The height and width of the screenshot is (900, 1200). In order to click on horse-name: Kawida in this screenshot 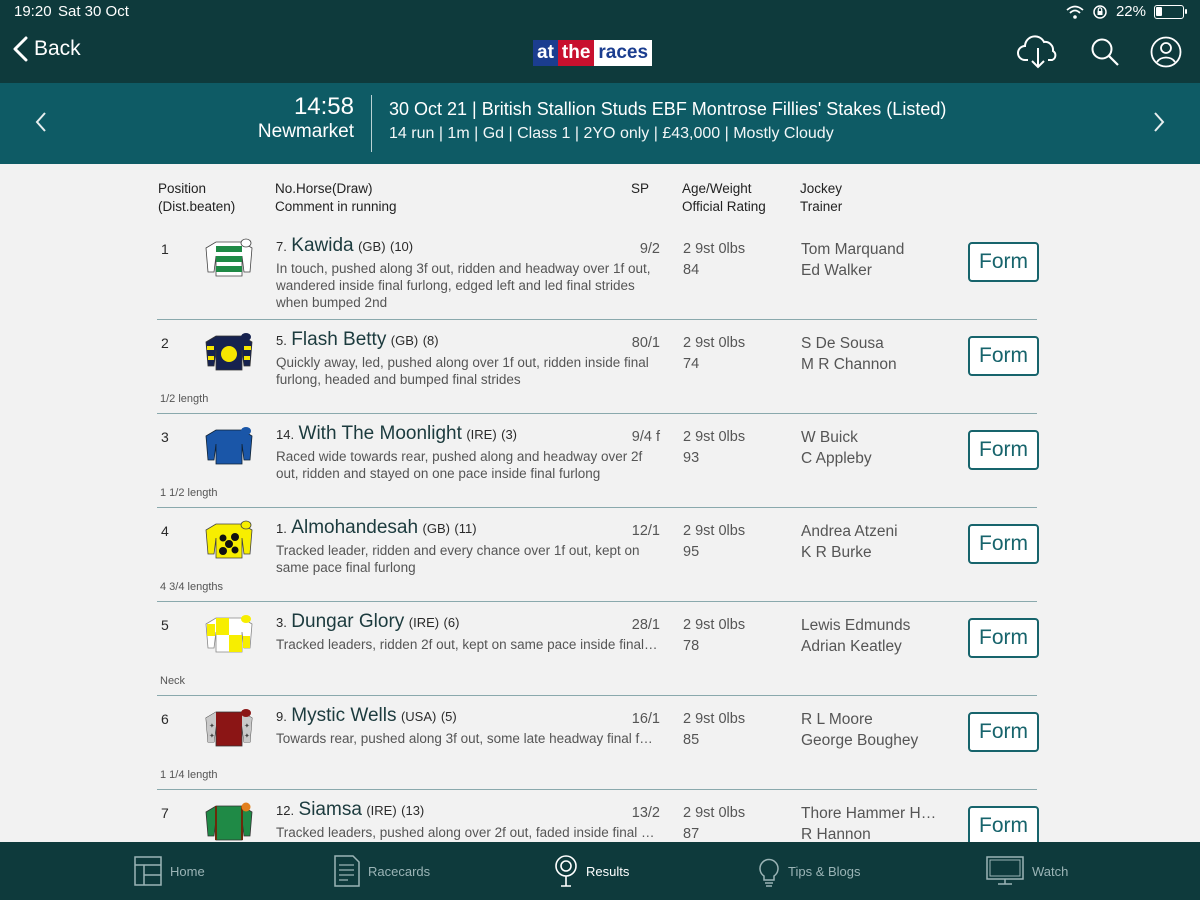, I will do `click(322, 245)`.